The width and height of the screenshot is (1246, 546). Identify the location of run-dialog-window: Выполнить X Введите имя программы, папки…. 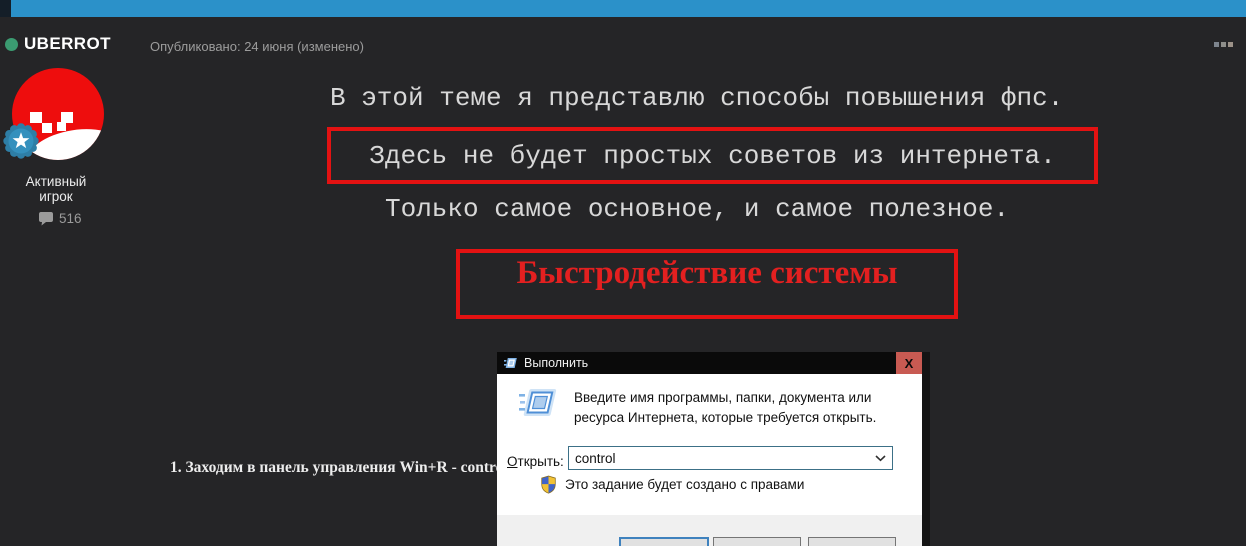
(709, 449).